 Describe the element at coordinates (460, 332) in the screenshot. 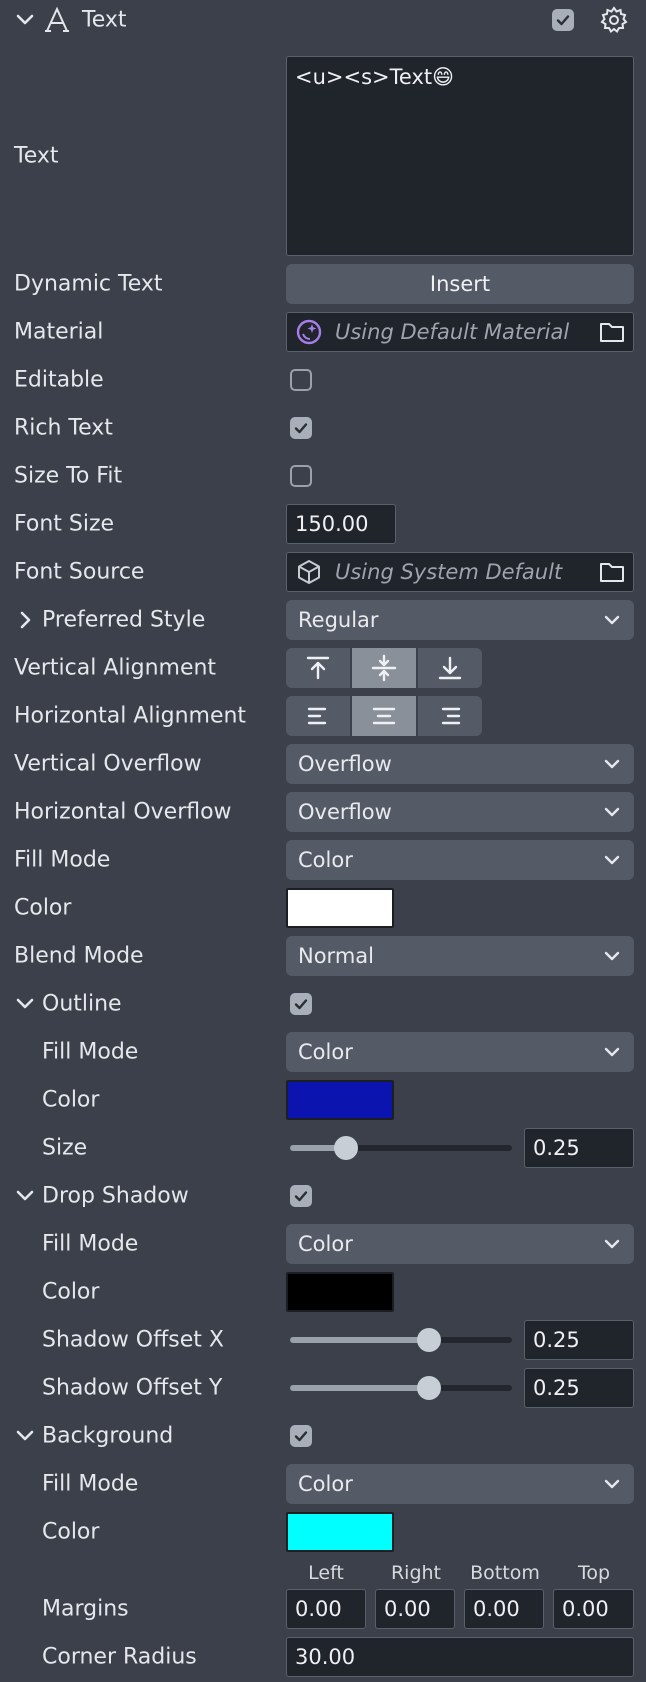

I see `material-field: Using Default Material` at that location.